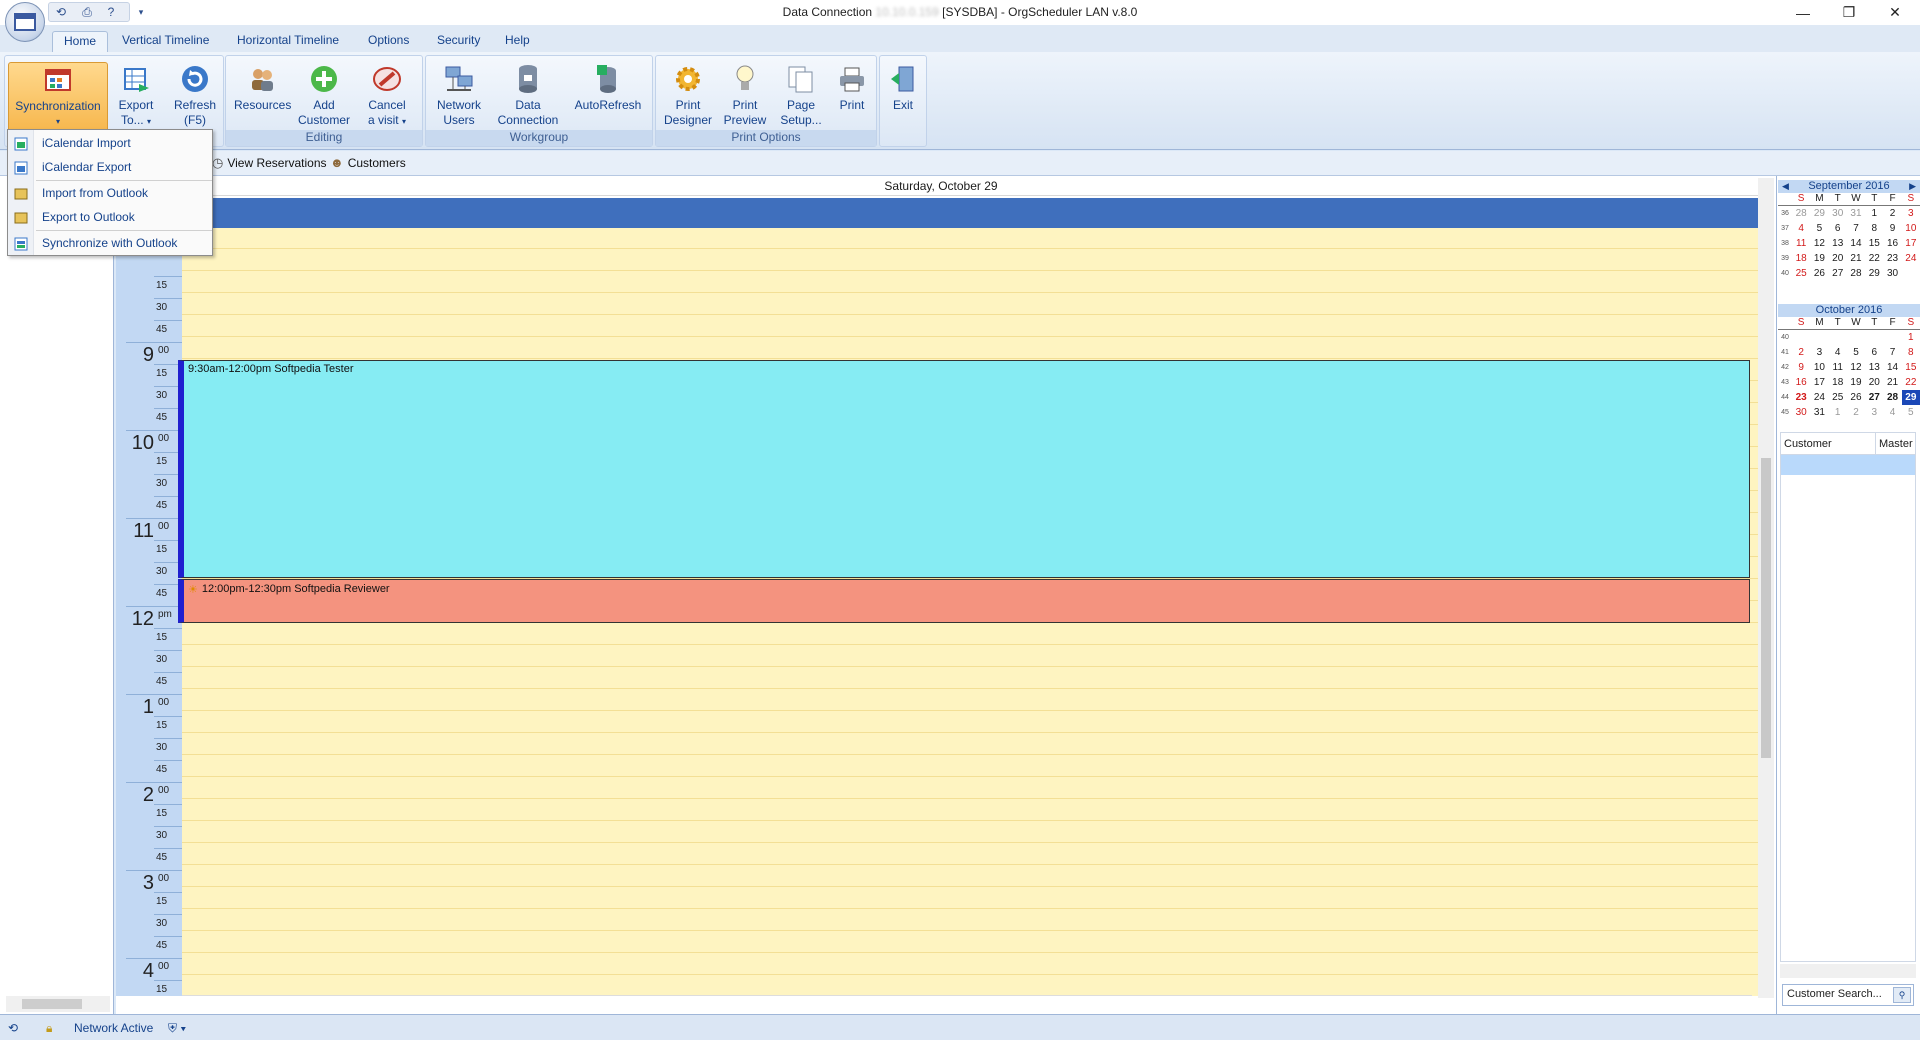 This screenshot has width=1920, height=1040. I want to click on menu-item-import-from-outlook: Import from Outlook, so click(110, 193).